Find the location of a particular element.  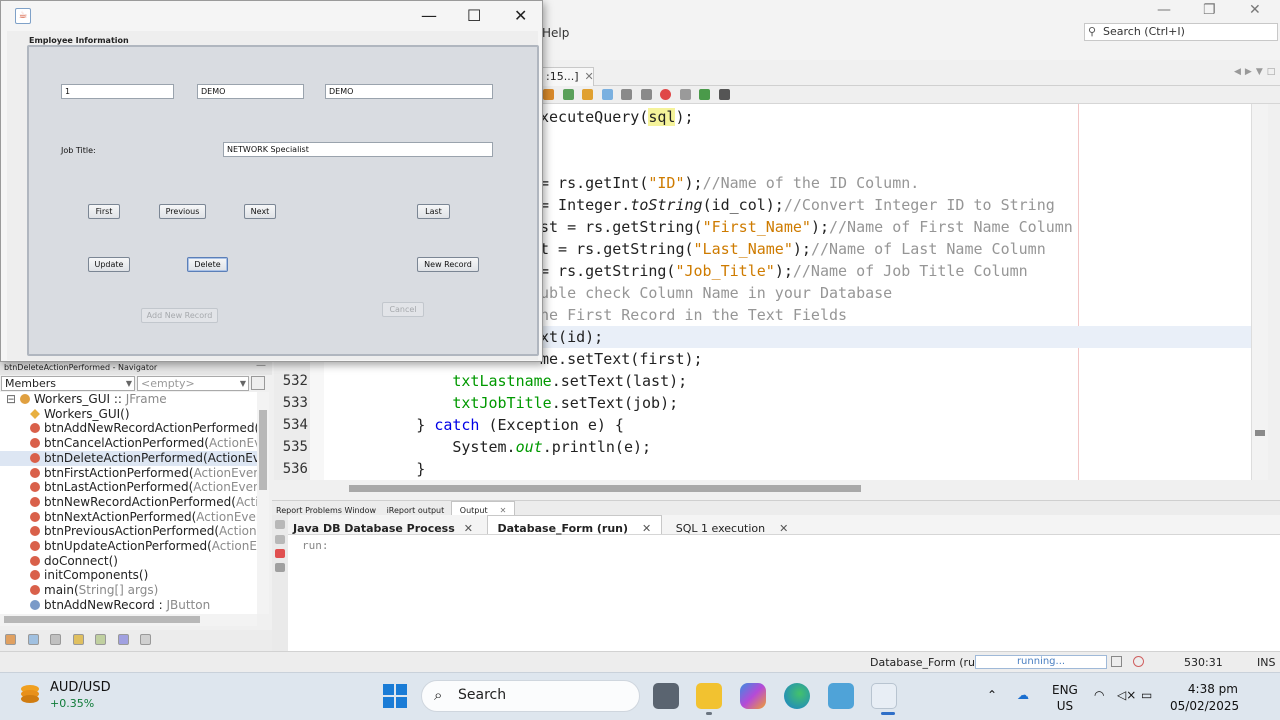

virtualbox-icon is located at coordinates (841, 696).